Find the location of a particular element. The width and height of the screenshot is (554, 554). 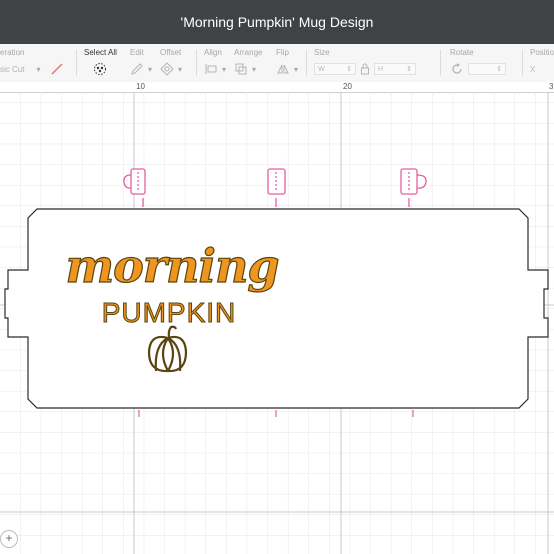

size-group: Size W ⇕ H ⇕ is located at coordinates (365, 62).